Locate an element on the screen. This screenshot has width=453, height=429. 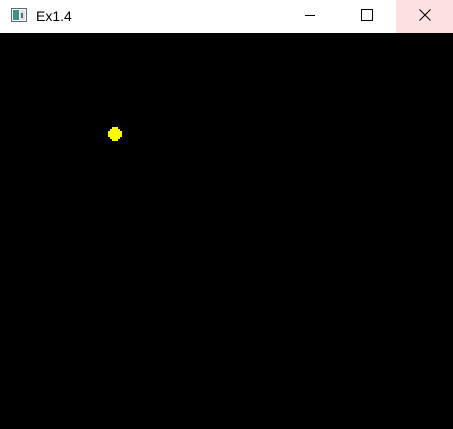
title-bar: Ex1.4 is located at coordinates (226, 16).